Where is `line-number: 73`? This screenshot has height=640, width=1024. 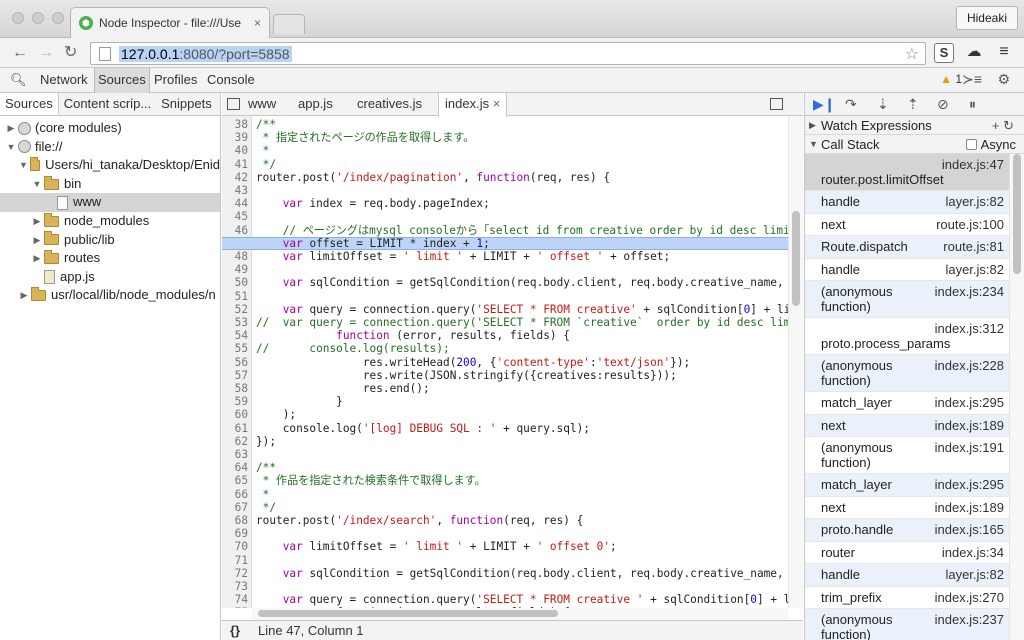
line-number: 73 is located at coordinates (235, 586).